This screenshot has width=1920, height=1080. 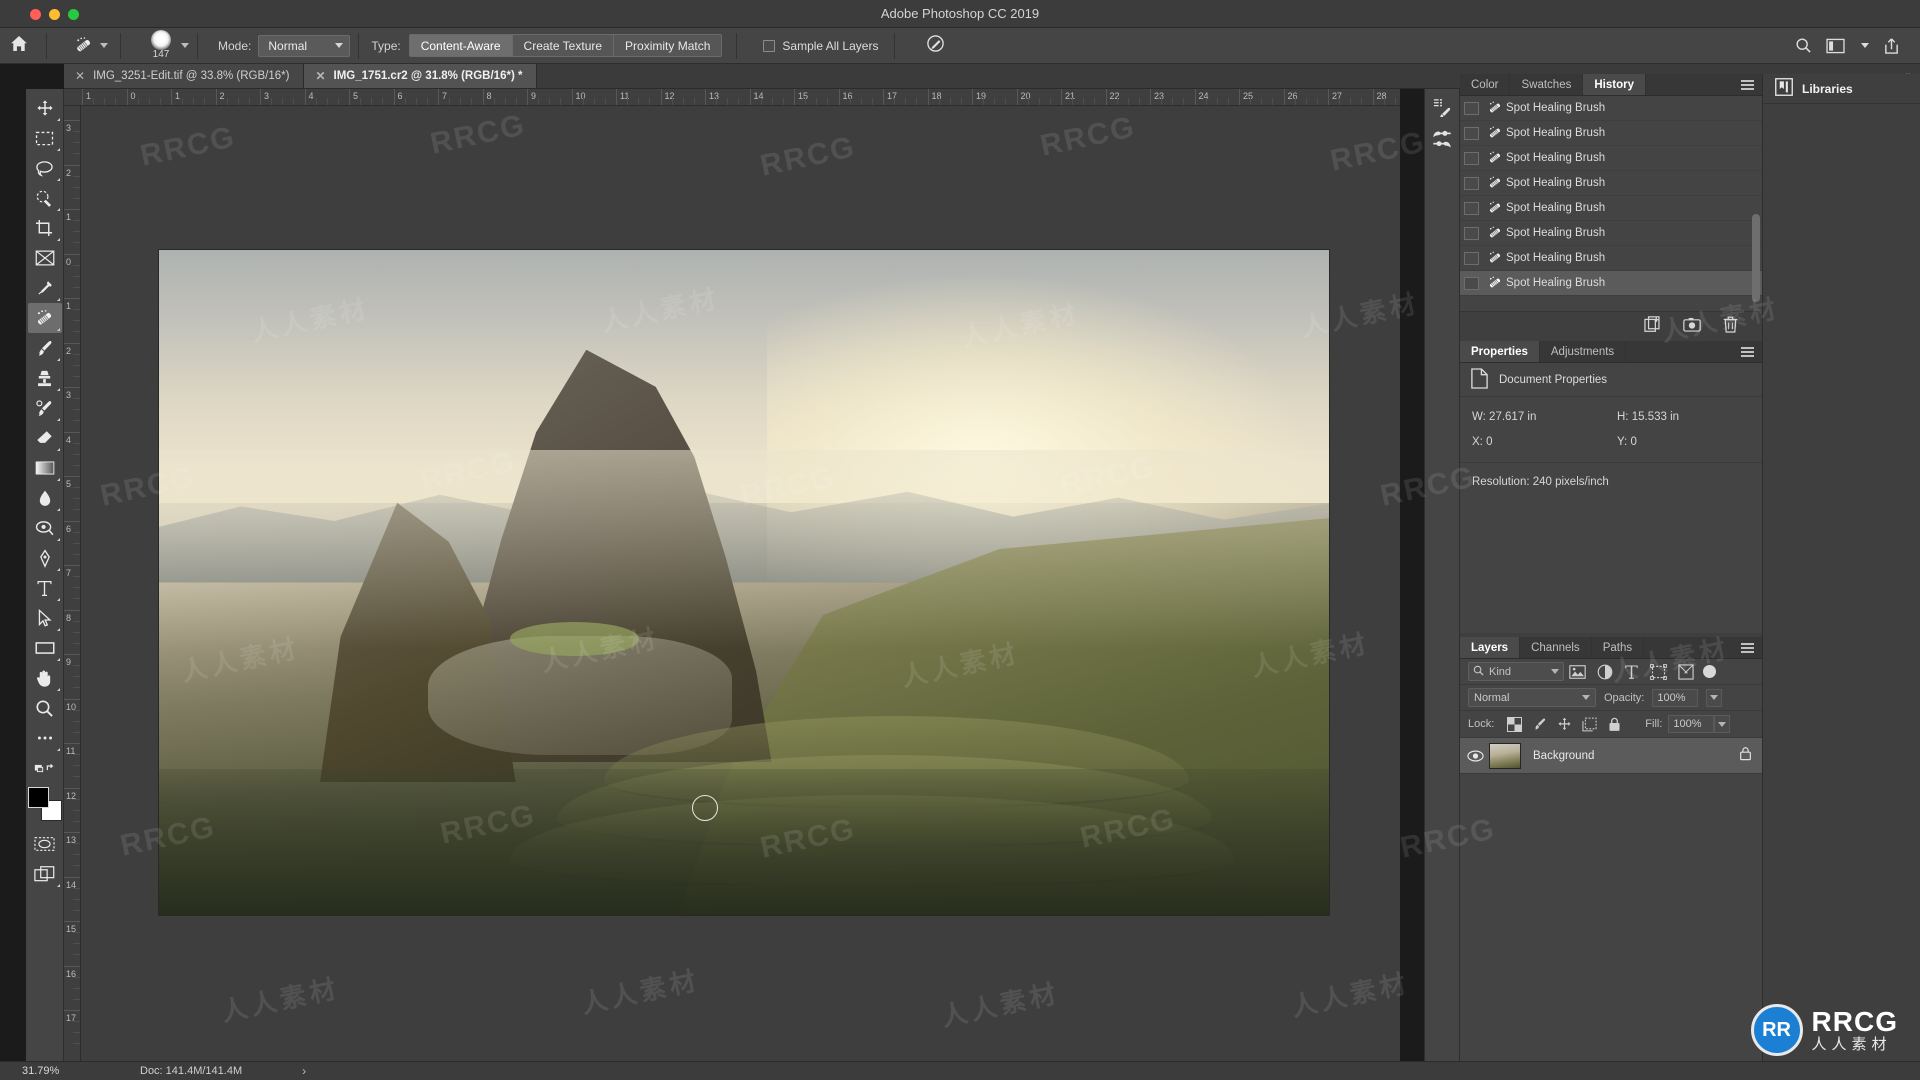 I want to click on history-item-selected: Spot Healing Brush, so click(x=1611, y=283).